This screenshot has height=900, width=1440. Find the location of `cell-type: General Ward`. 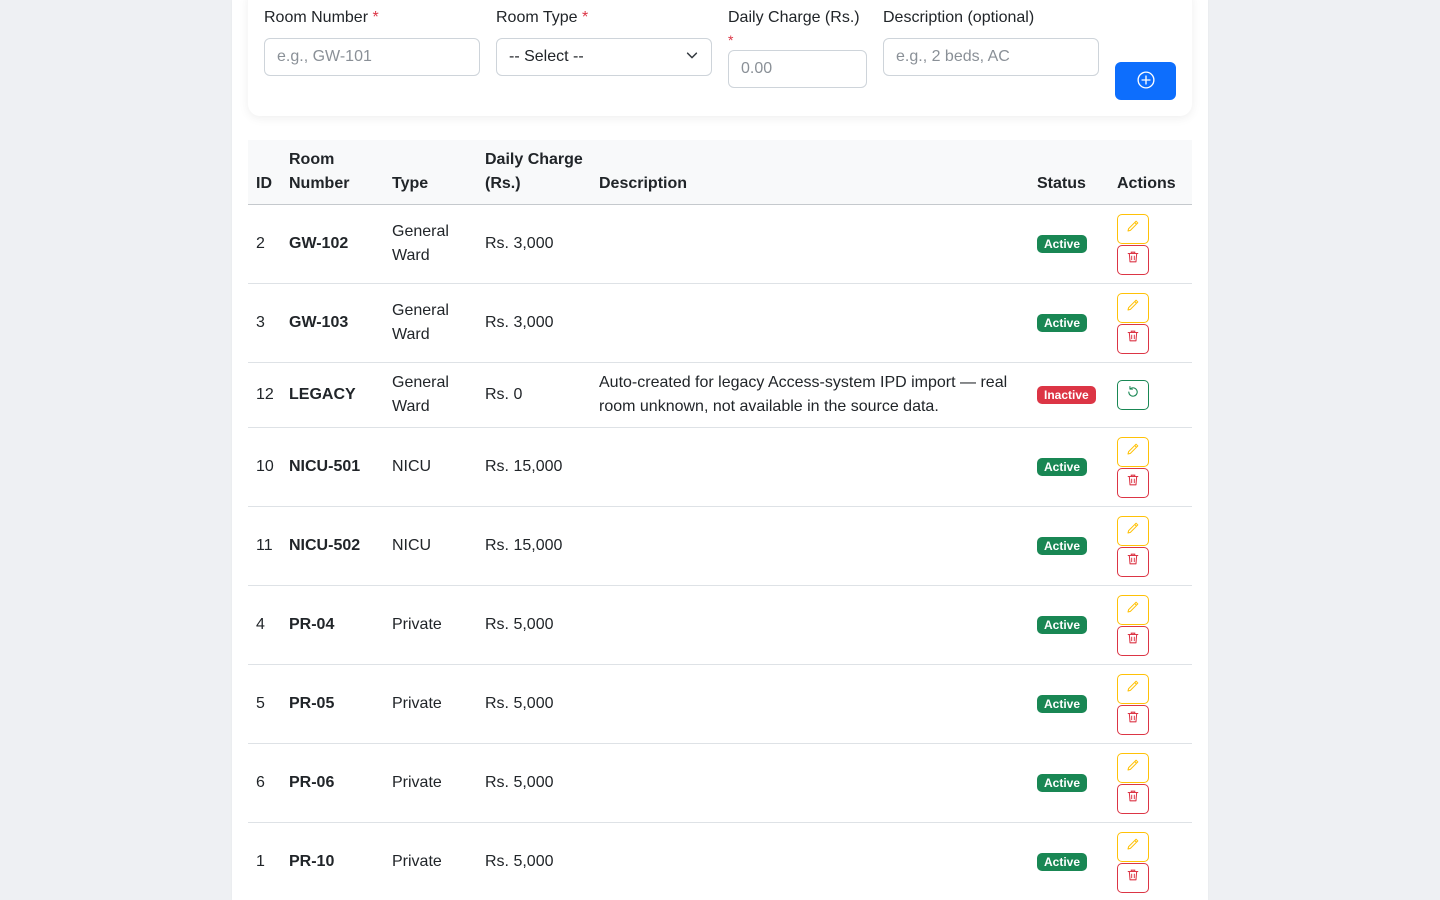

cell-type: General Ward is located at coordinates (430, 323).